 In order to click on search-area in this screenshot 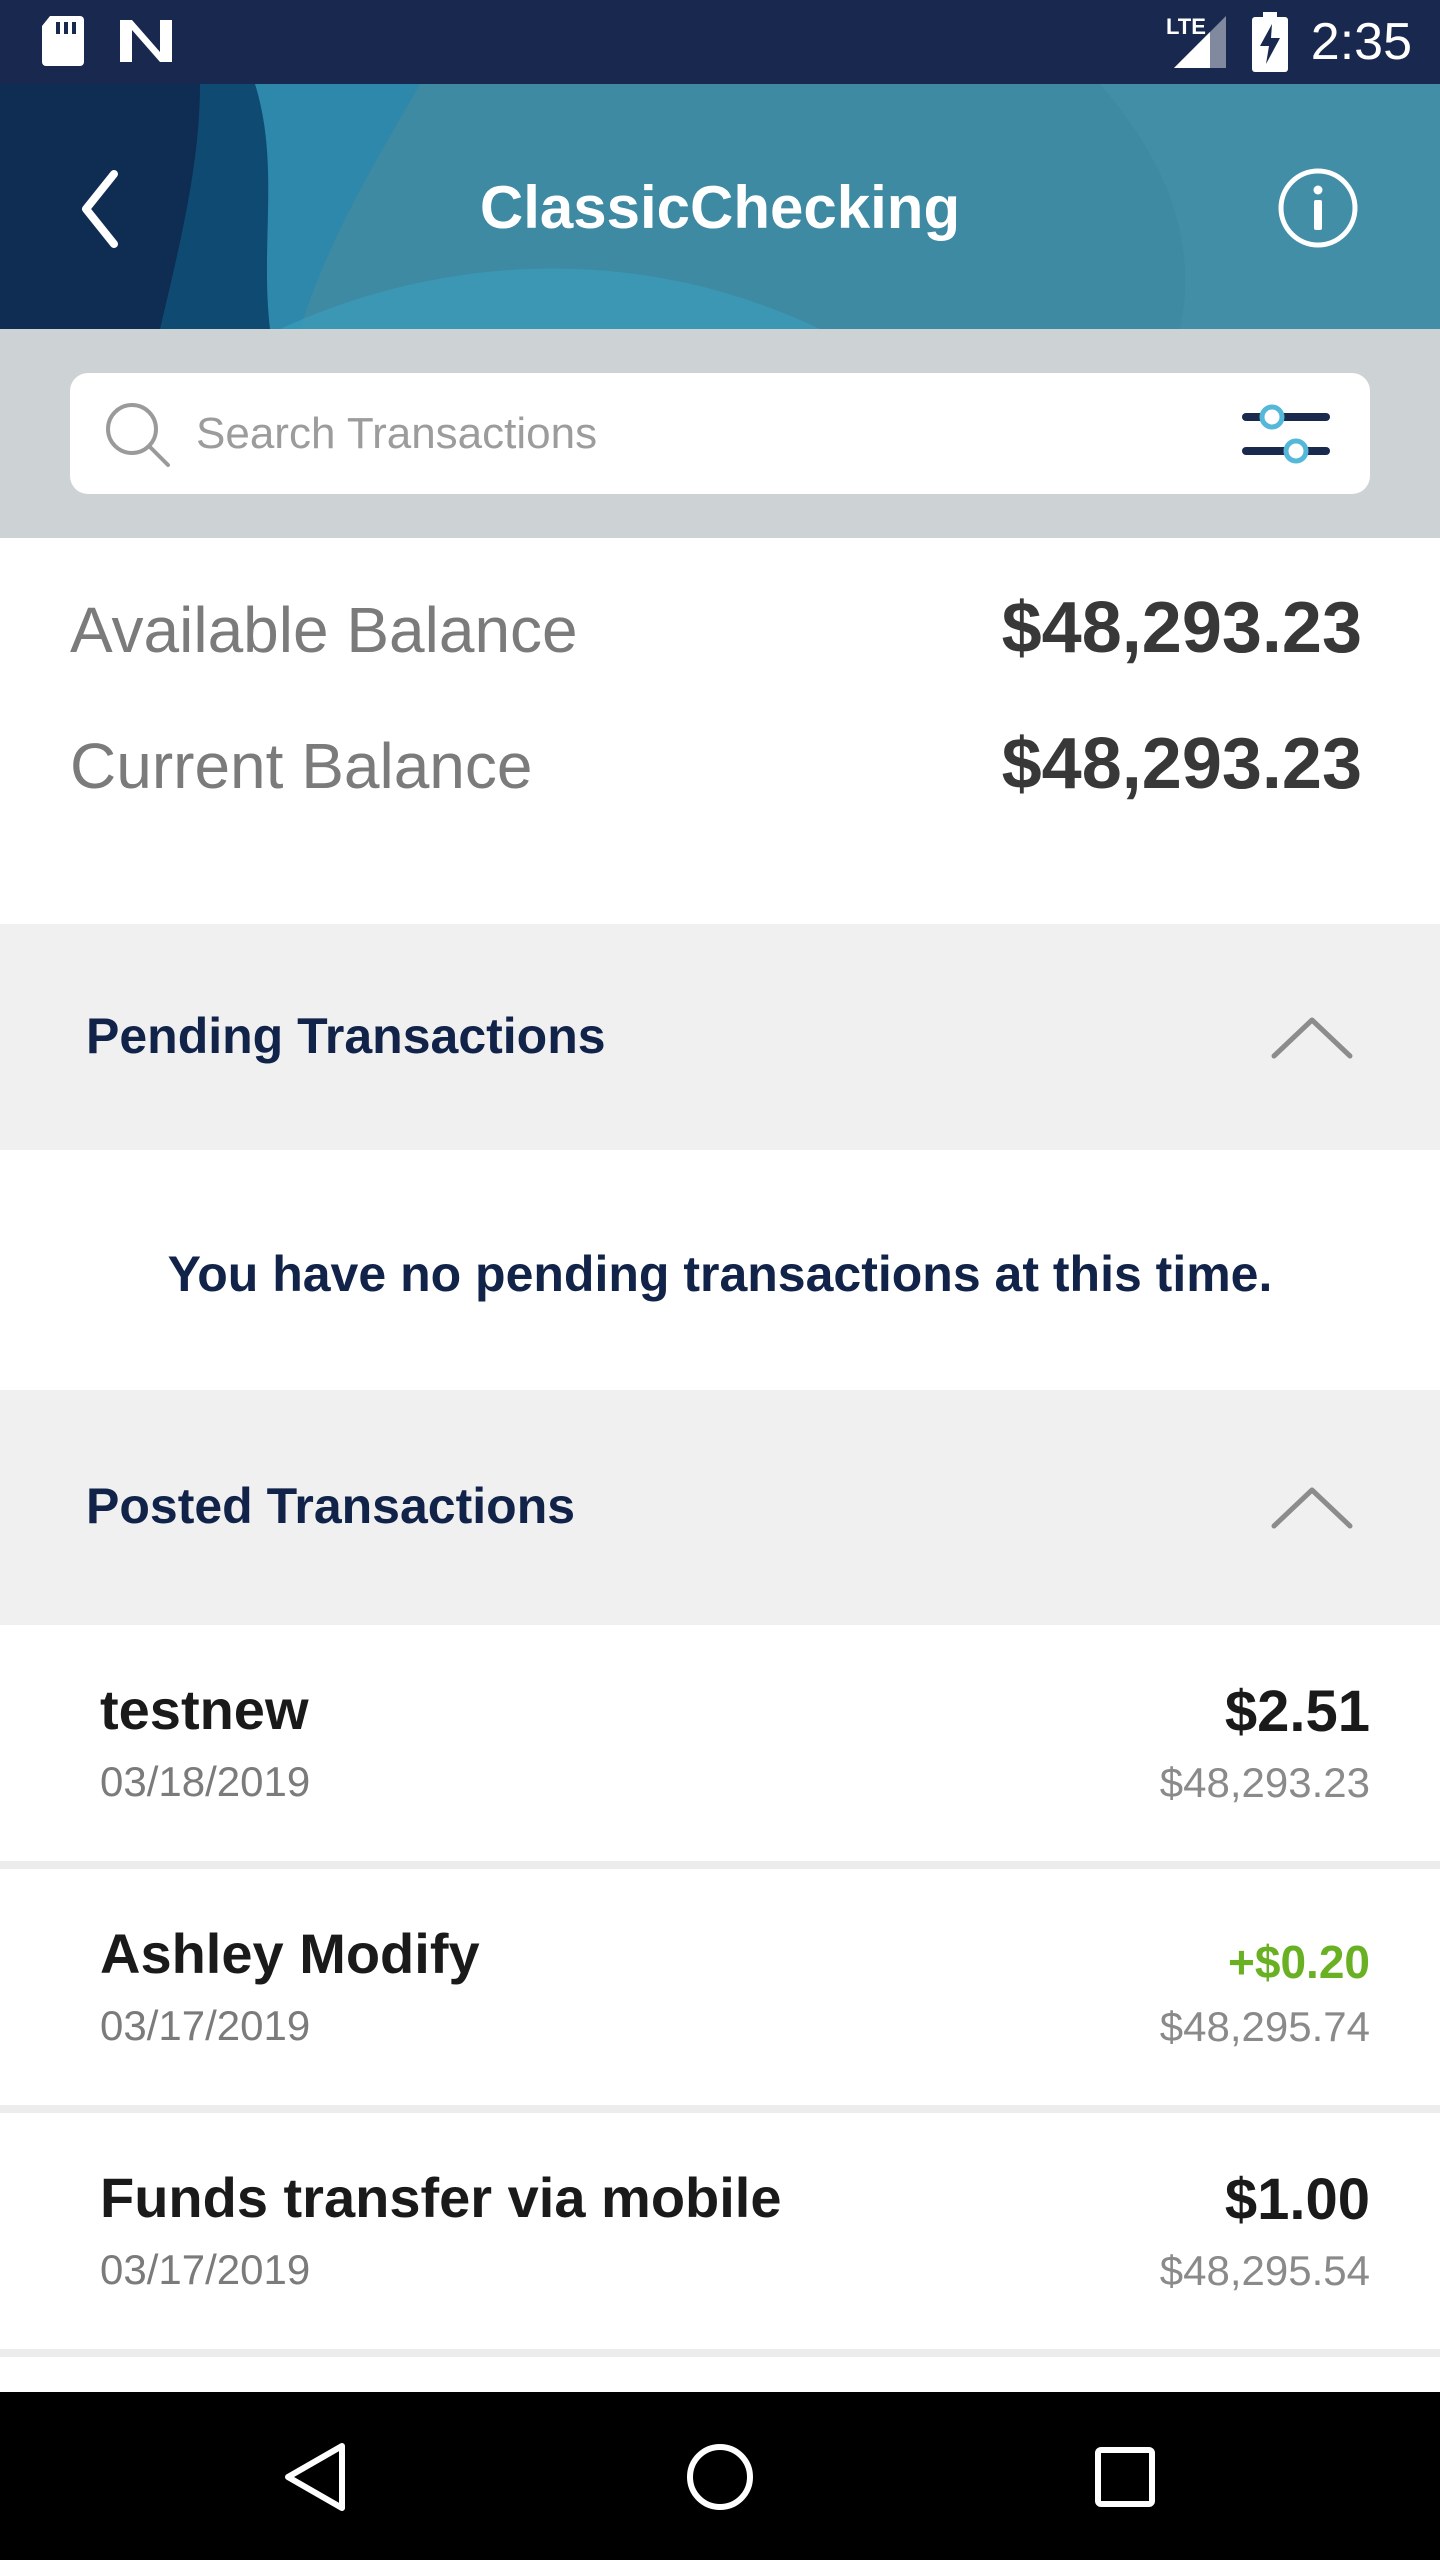, I will do `click(720, 433)`.